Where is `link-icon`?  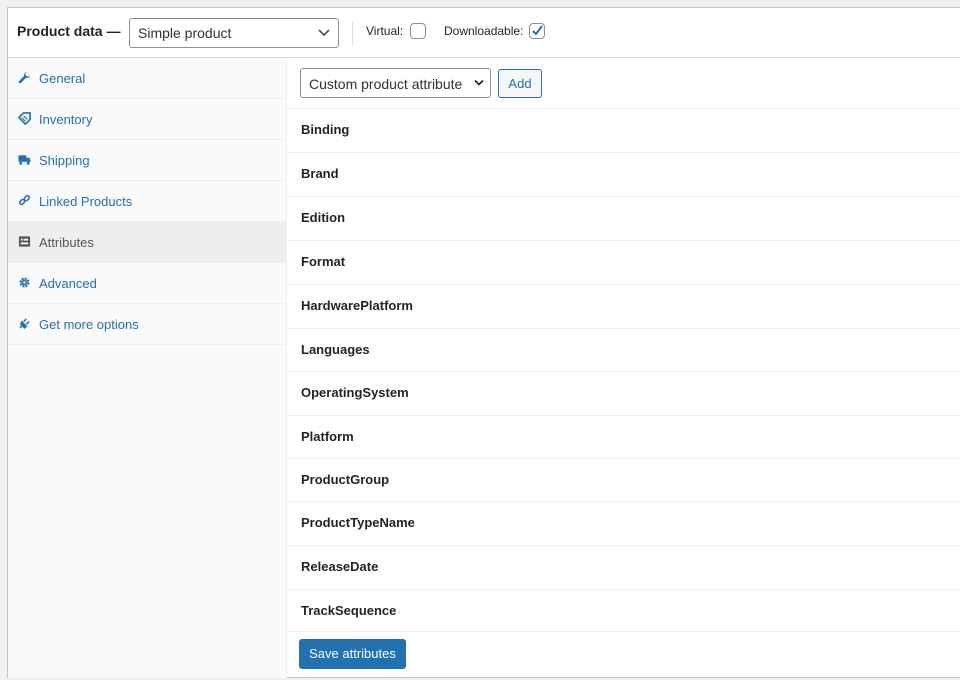
link-icon is located at coordinates (24, 200).